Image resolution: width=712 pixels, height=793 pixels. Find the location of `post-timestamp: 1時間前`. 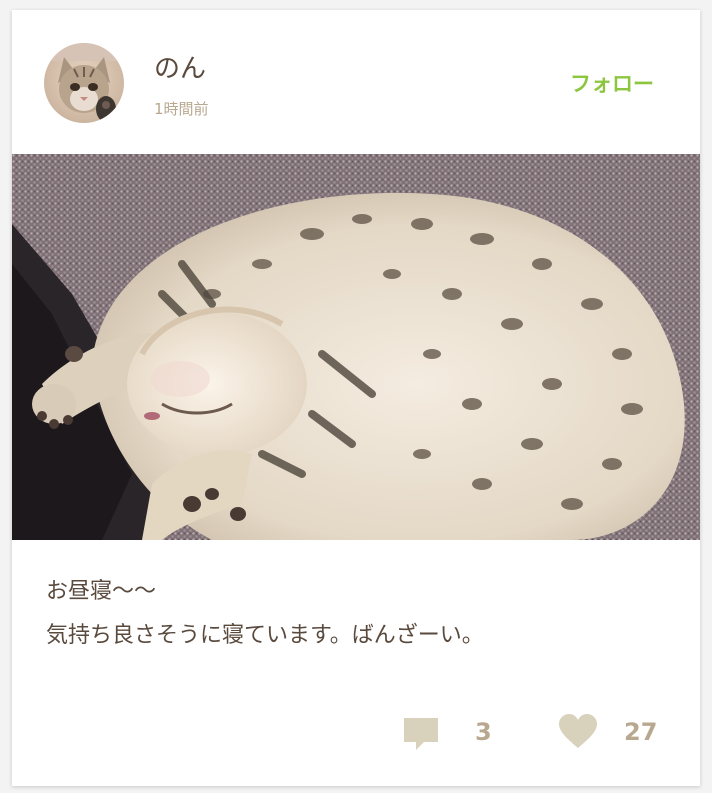

post-timestamp: 1時間前 is located at coordinates (181, 109).